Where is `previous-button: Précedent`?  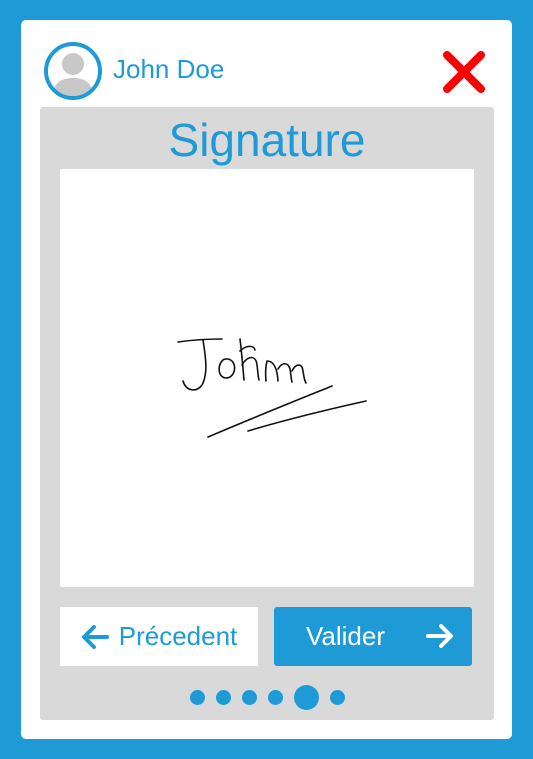
previous-button: Précedent is located at coordinates (159, 636).